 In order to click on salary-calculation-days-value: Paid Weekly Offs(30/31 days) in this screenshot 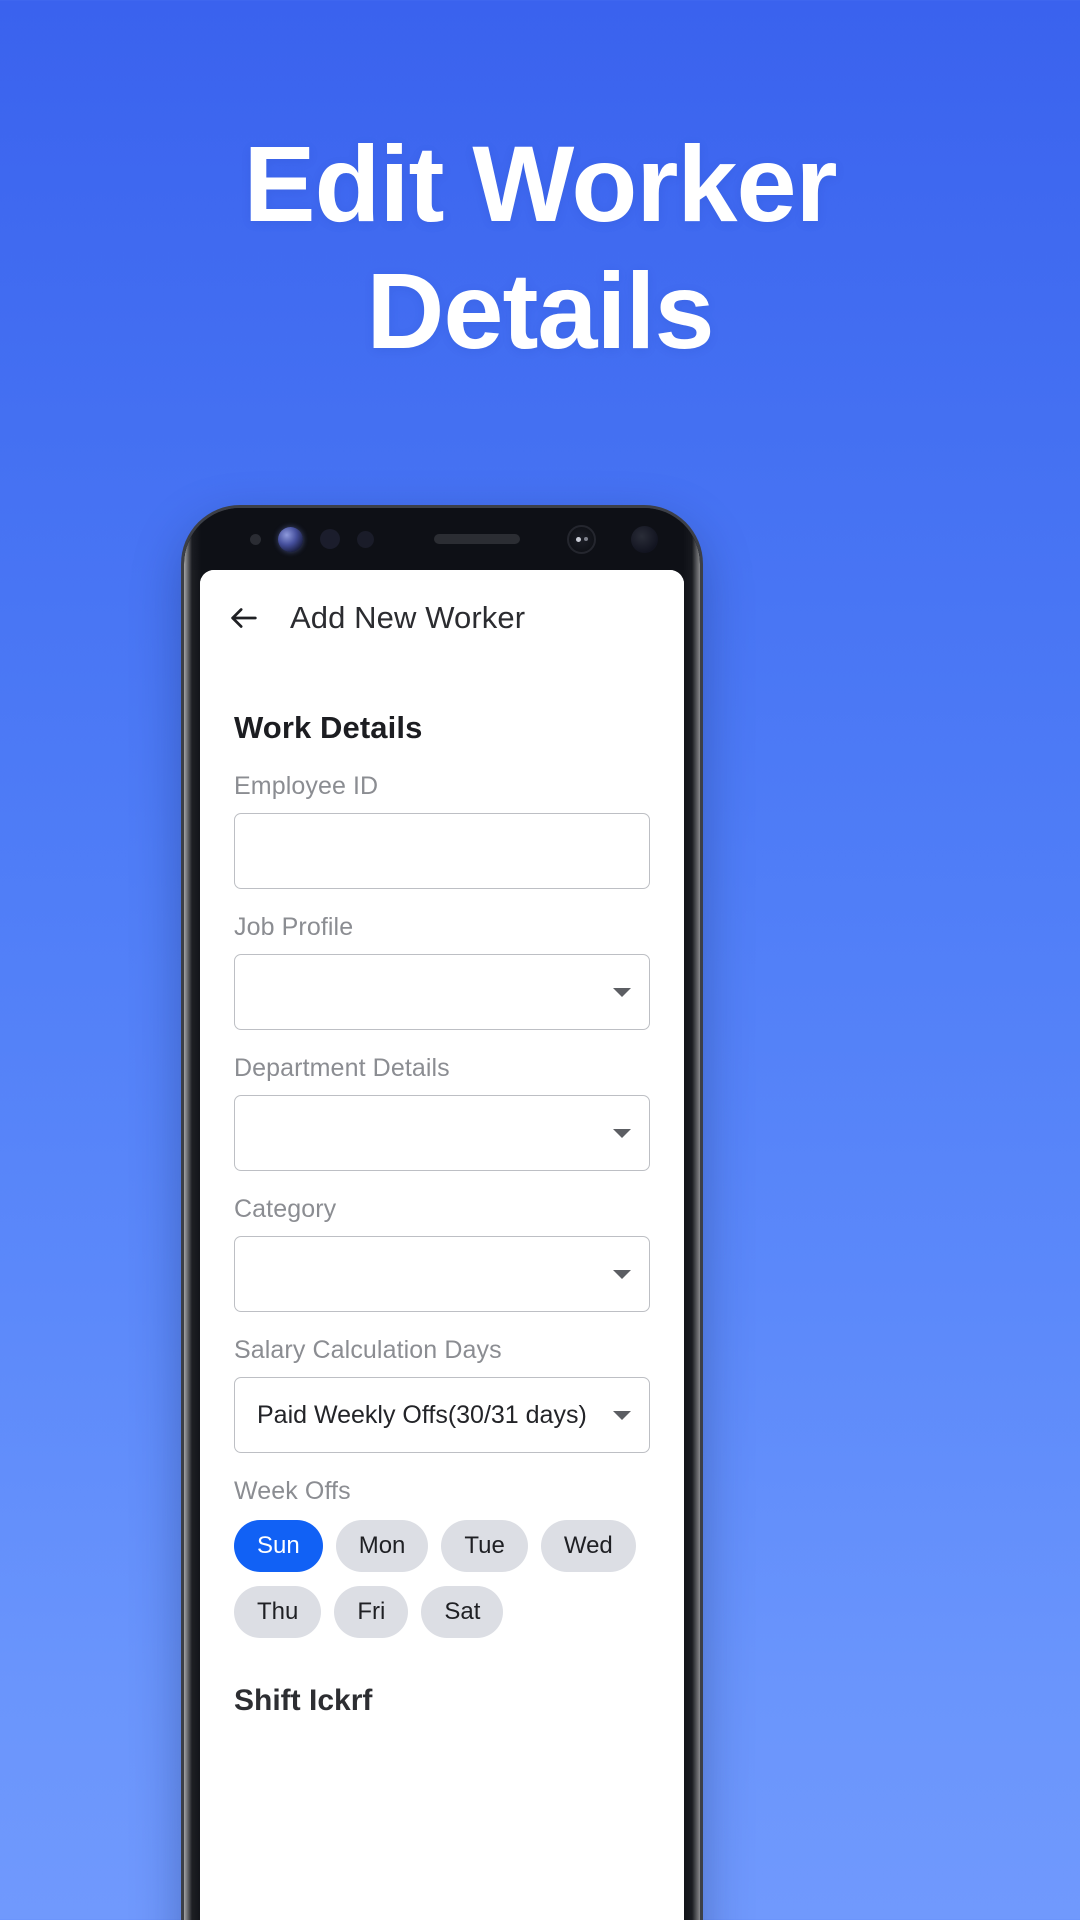, I will do `click(422, 1414)`.